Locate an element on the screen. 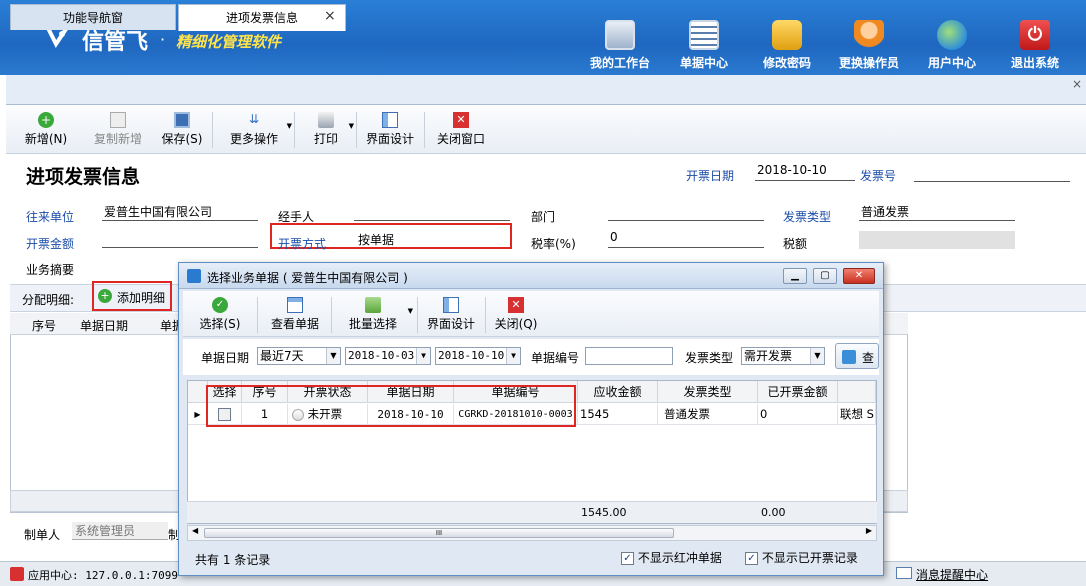 Image resolution: width=1086 pixels, height=586 pixels. grid-total-row: 1545.00 0.00 is located at coordinates (532, 512).